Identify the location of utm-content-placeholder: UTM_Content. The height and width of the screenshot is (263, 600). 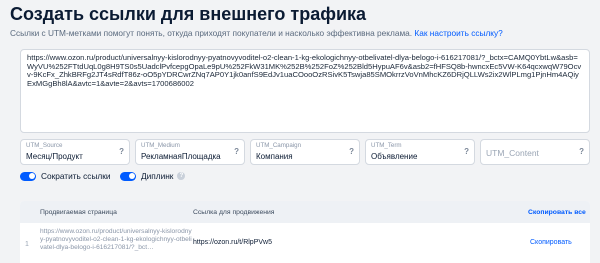
(512, 153).